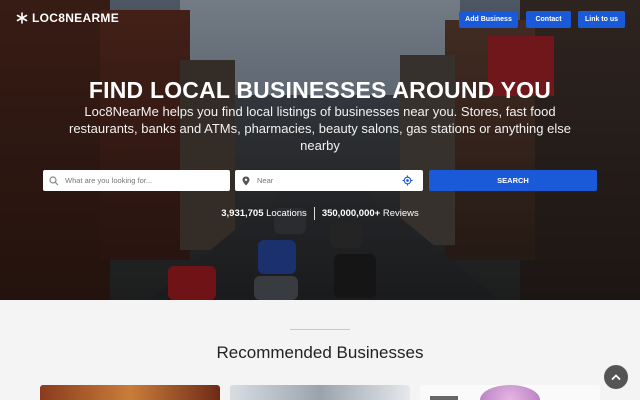  What do you see at coordinates (320, 352) in the screenshot?
I see `recommended-title: Recommended Businesses` at bounding box center [320, 352].